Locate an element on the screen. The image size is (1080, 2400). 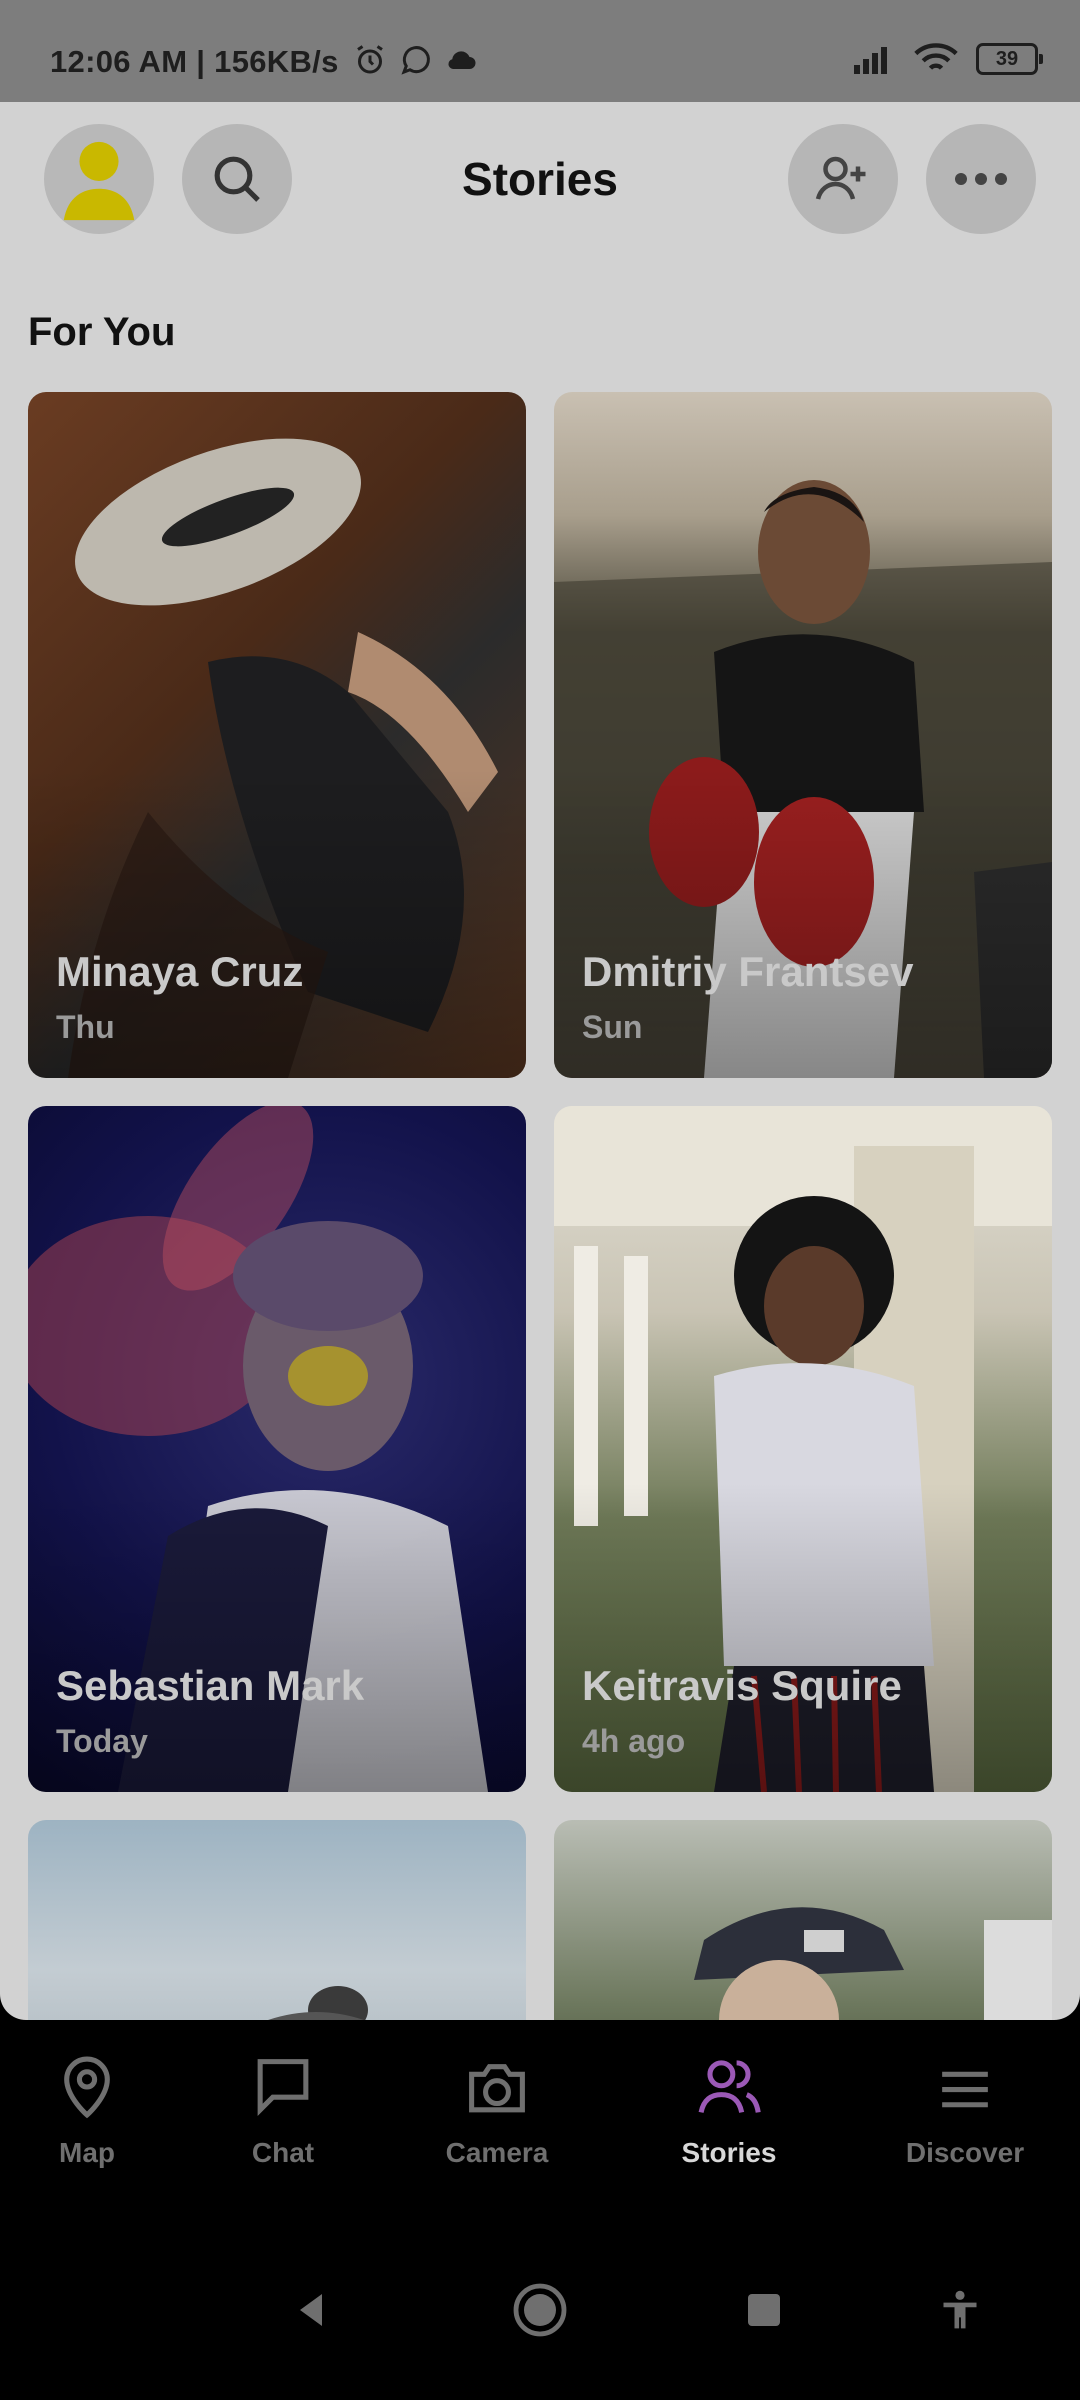
recents-button is located at coordinates (764, 2310).